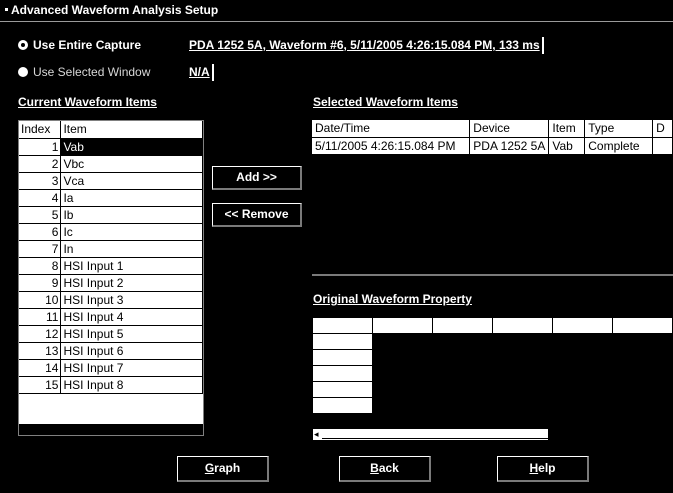 This screenshot has height=493, width=673. I want to click on title-bar: Advanced Waveform Analysis Setup, so click(336, 11).